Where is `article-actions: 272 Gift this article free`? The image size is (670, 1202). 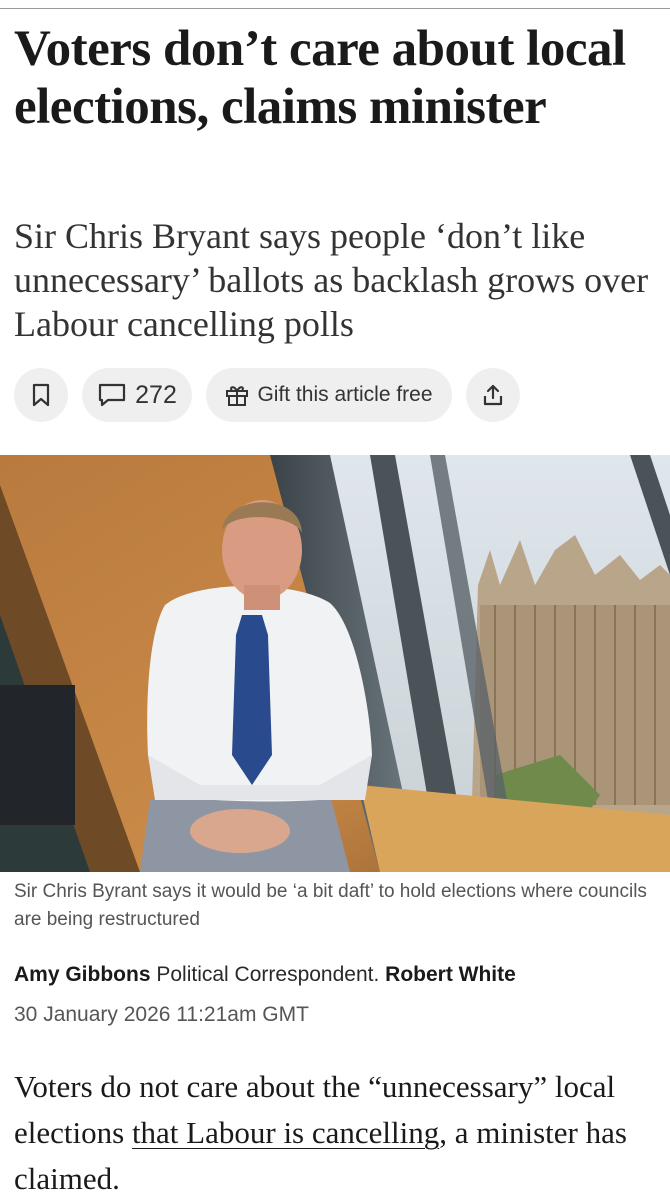
article-actions: 272 Gift this article free is located at coordinates (267, 395).